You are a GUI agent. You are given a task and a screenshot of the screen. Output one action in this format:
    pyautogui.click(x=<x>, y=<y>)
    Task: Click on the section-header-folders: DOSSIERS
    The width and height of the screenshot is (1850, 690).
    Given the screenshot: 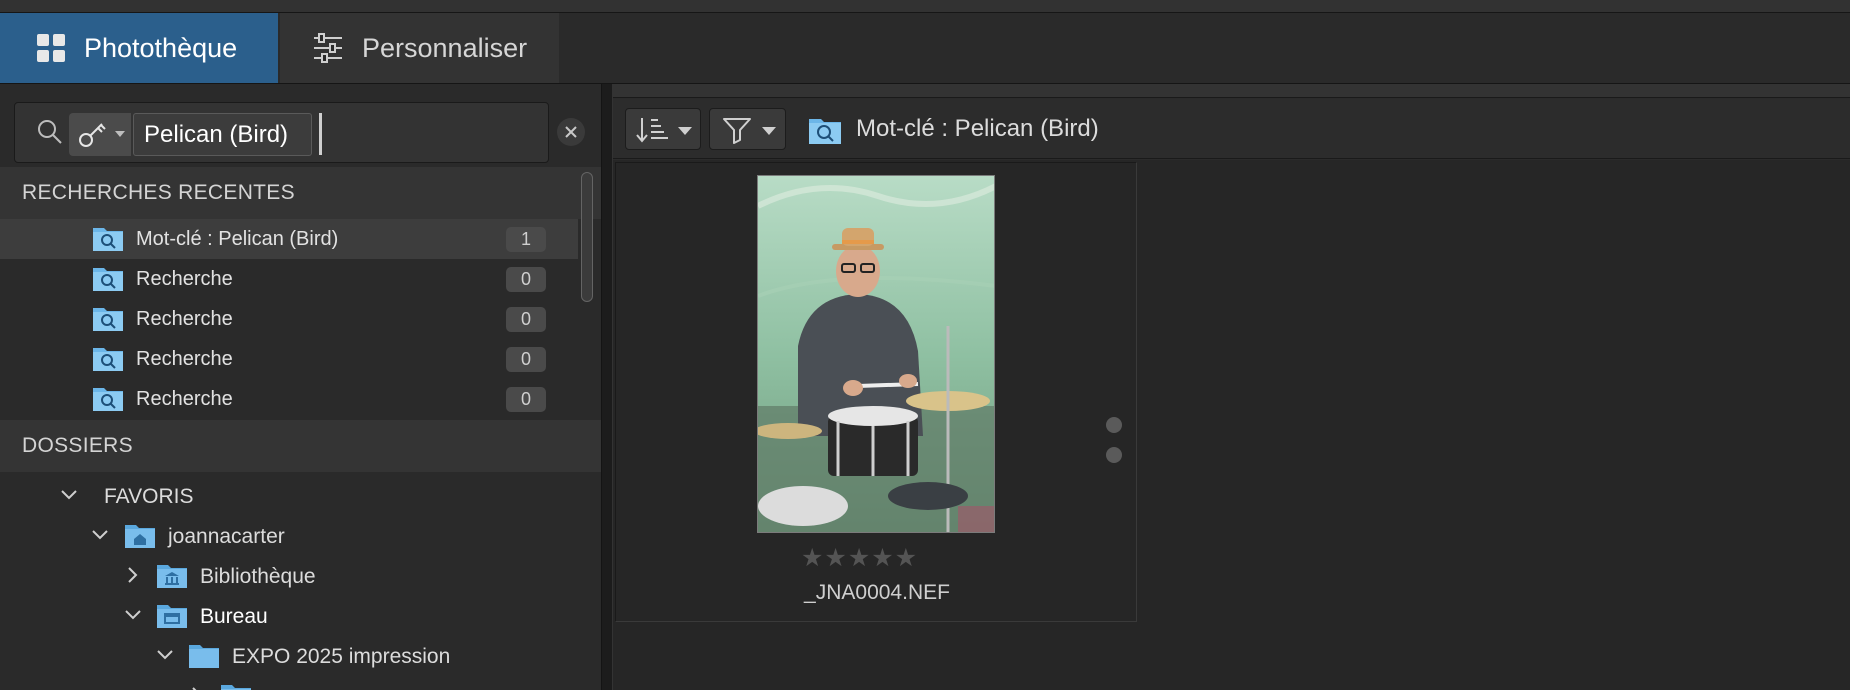 What is the action you would take?
    pyautogui.click(x=300, y=446)
    